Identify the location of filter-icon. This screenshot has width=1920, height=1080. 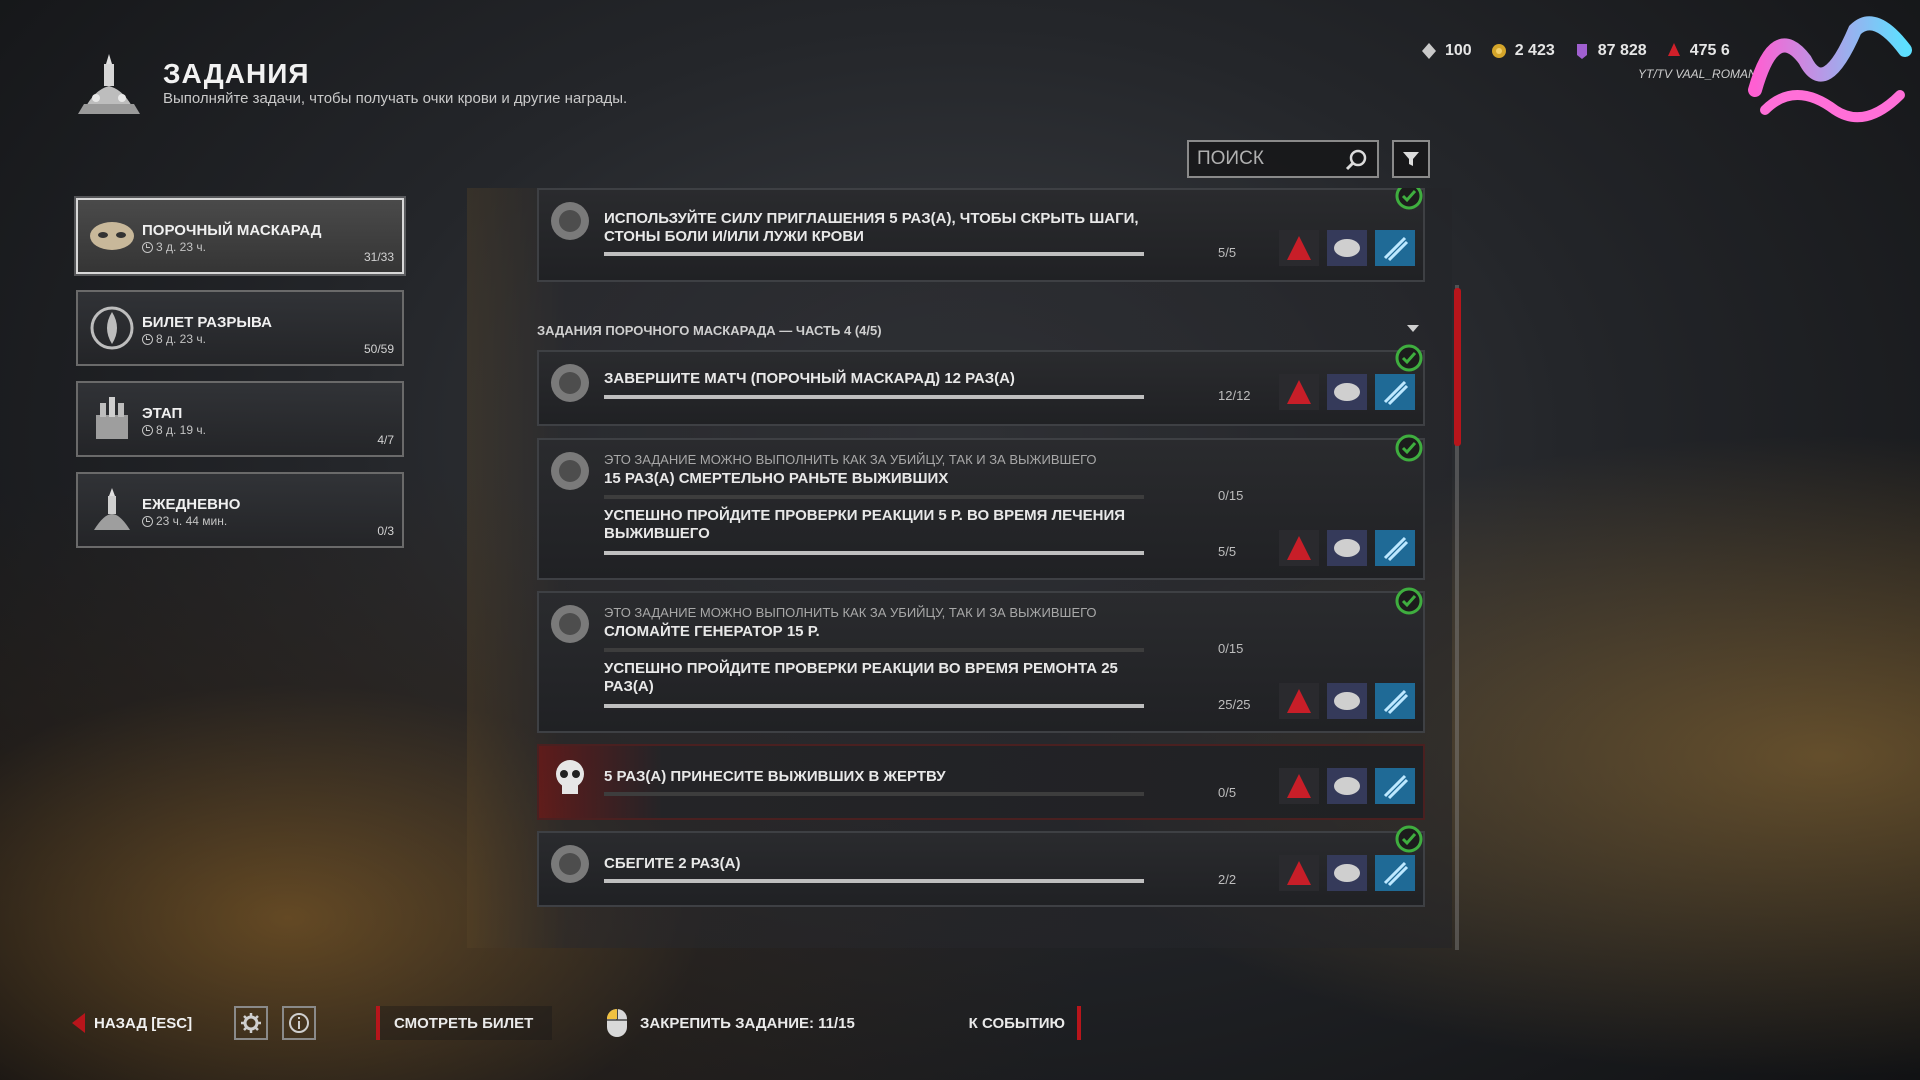
(1411, 159).